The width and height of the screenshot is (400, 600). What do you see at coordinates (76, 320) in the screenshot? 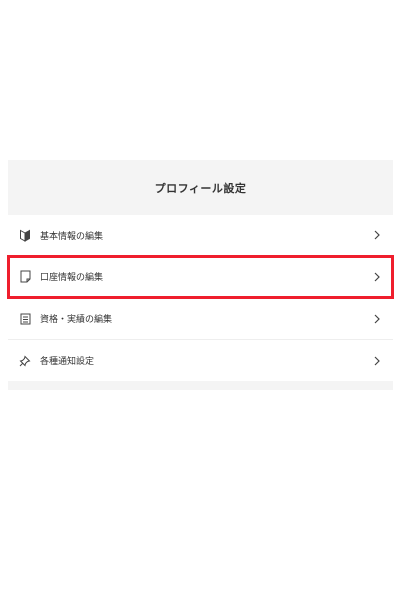
I see `menu-item-label: 資格・実績の編集` at bounding box center [76, 320].